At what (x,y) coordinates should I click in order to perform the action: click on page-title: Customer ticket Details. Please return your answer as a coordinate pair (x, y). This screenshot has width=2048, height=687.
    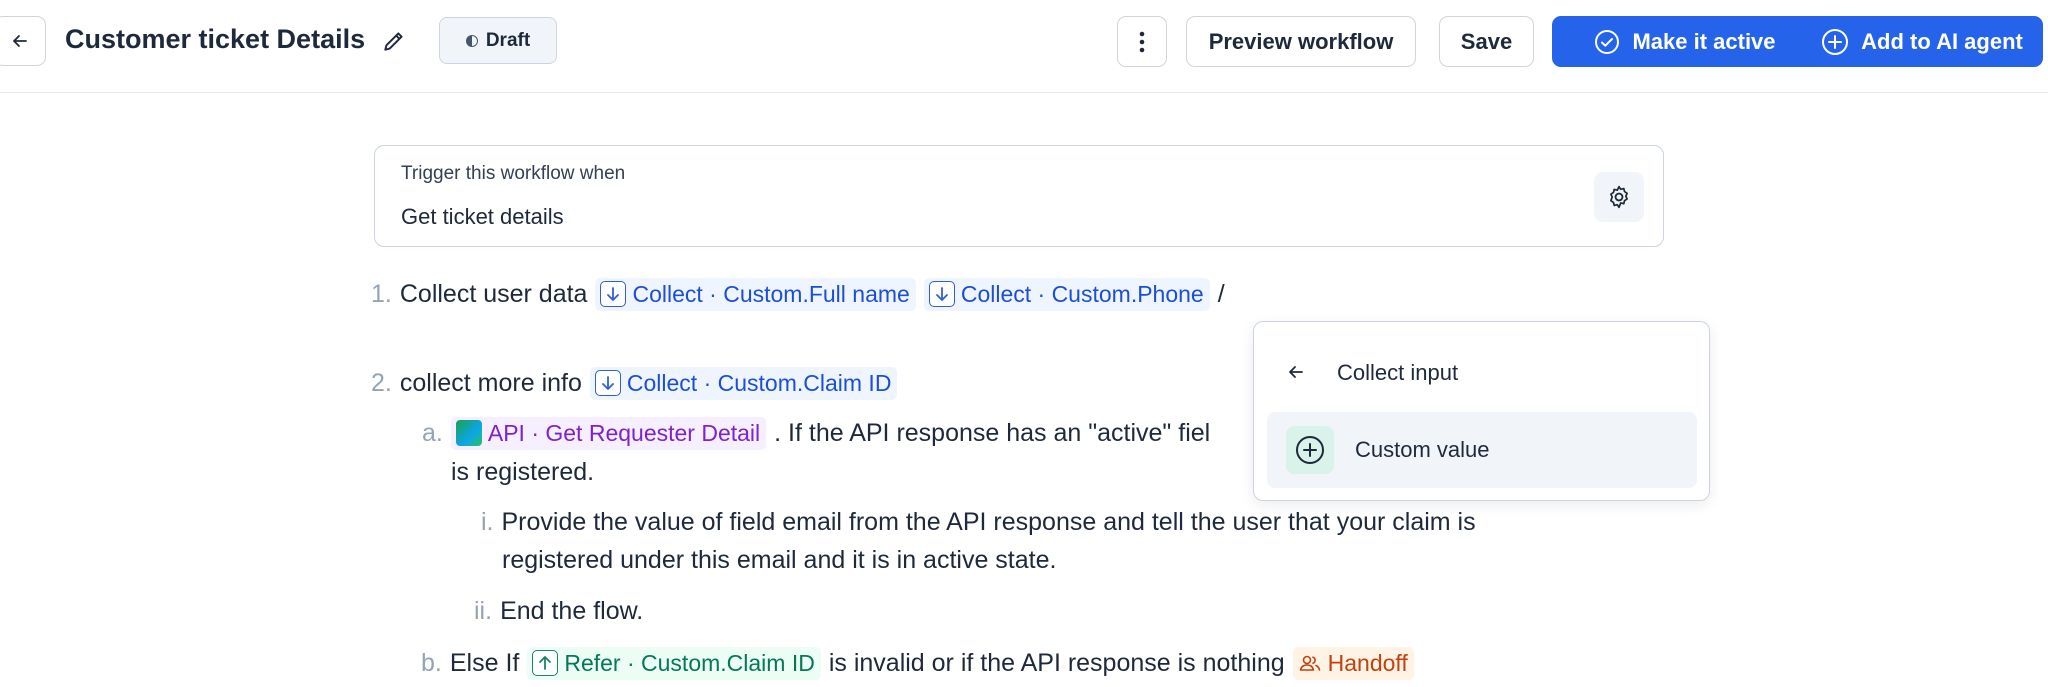
    Looking at the image, I should click on (215, 39).